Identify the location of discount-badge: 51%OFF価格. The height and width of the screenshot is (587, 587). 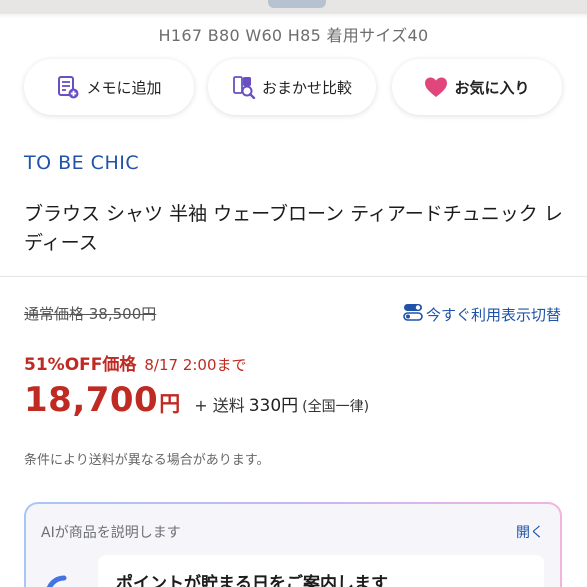
(80, 365).